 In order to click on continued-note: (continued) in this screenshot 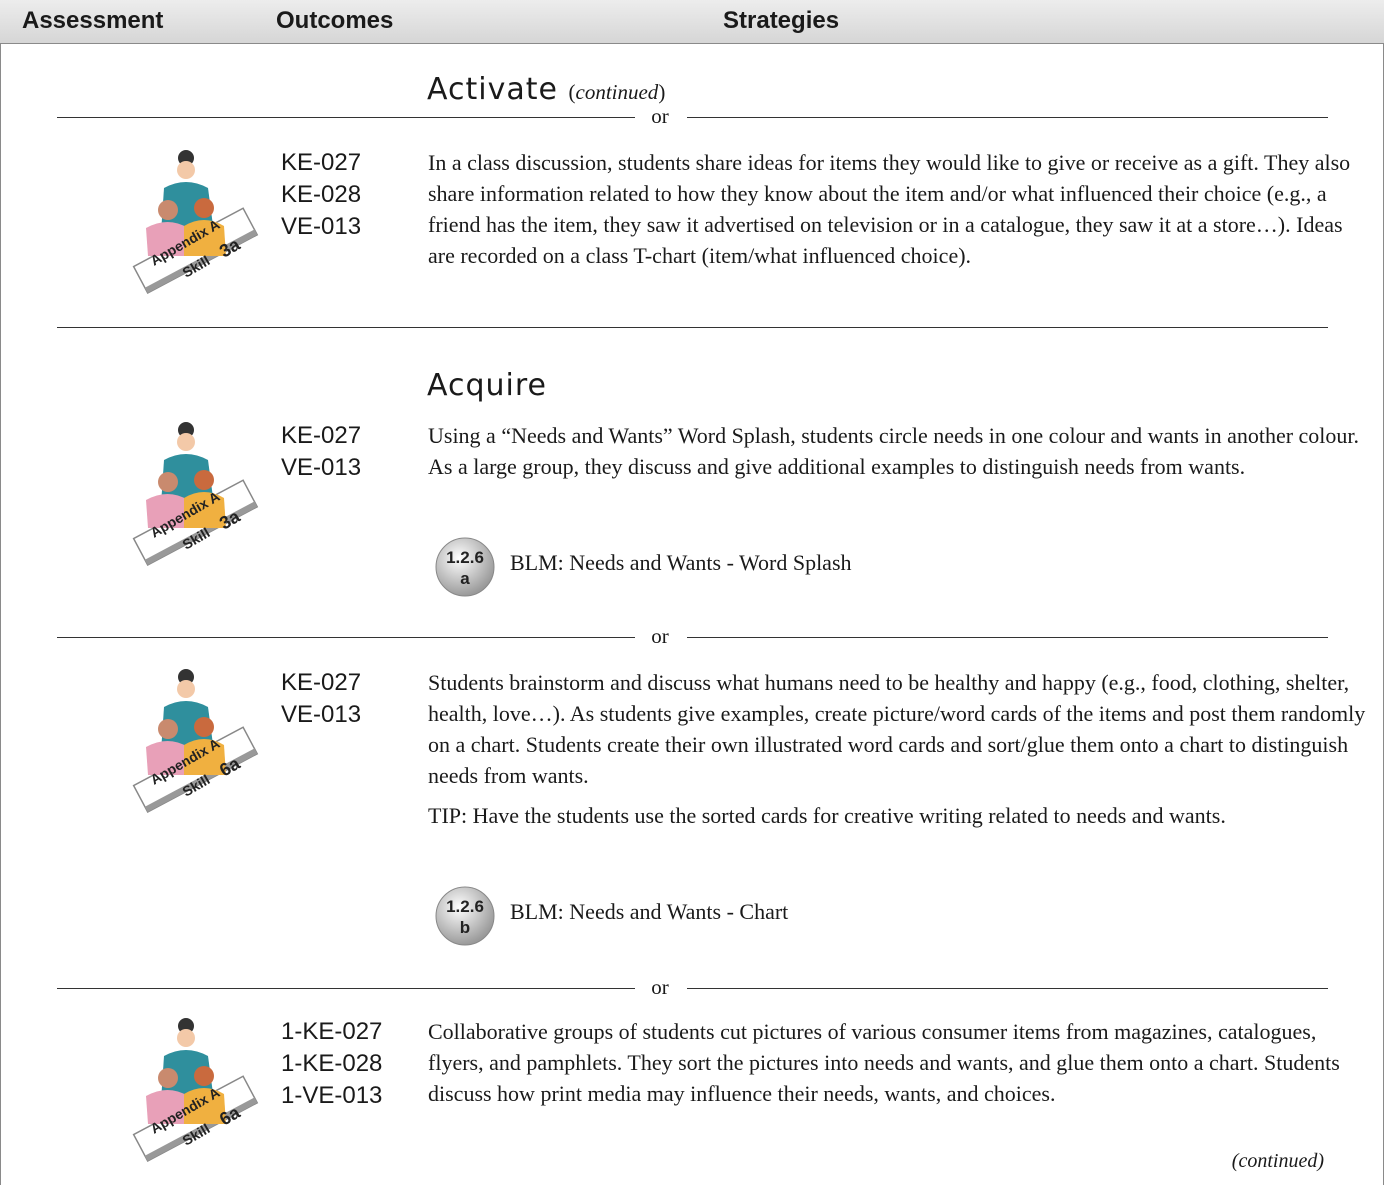, I will do `click(1277, 1161)`.